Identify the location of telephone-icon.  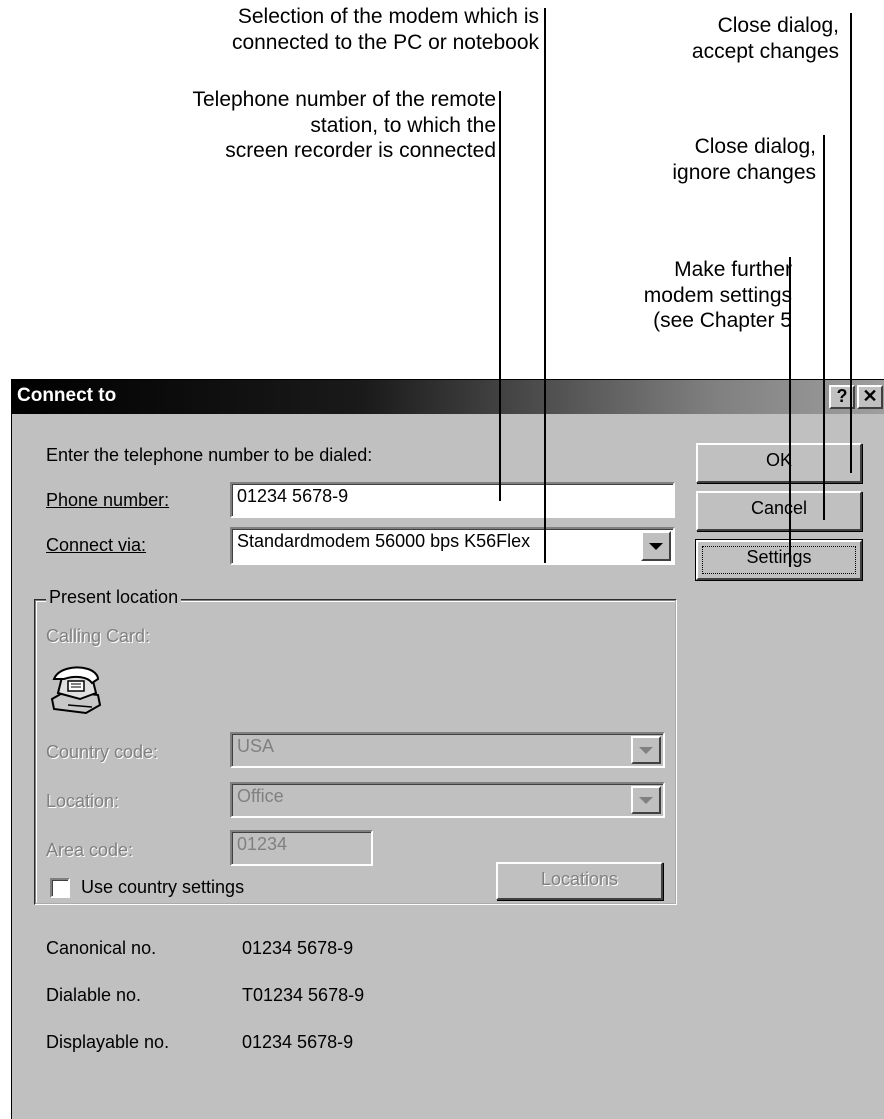
(76, 690).